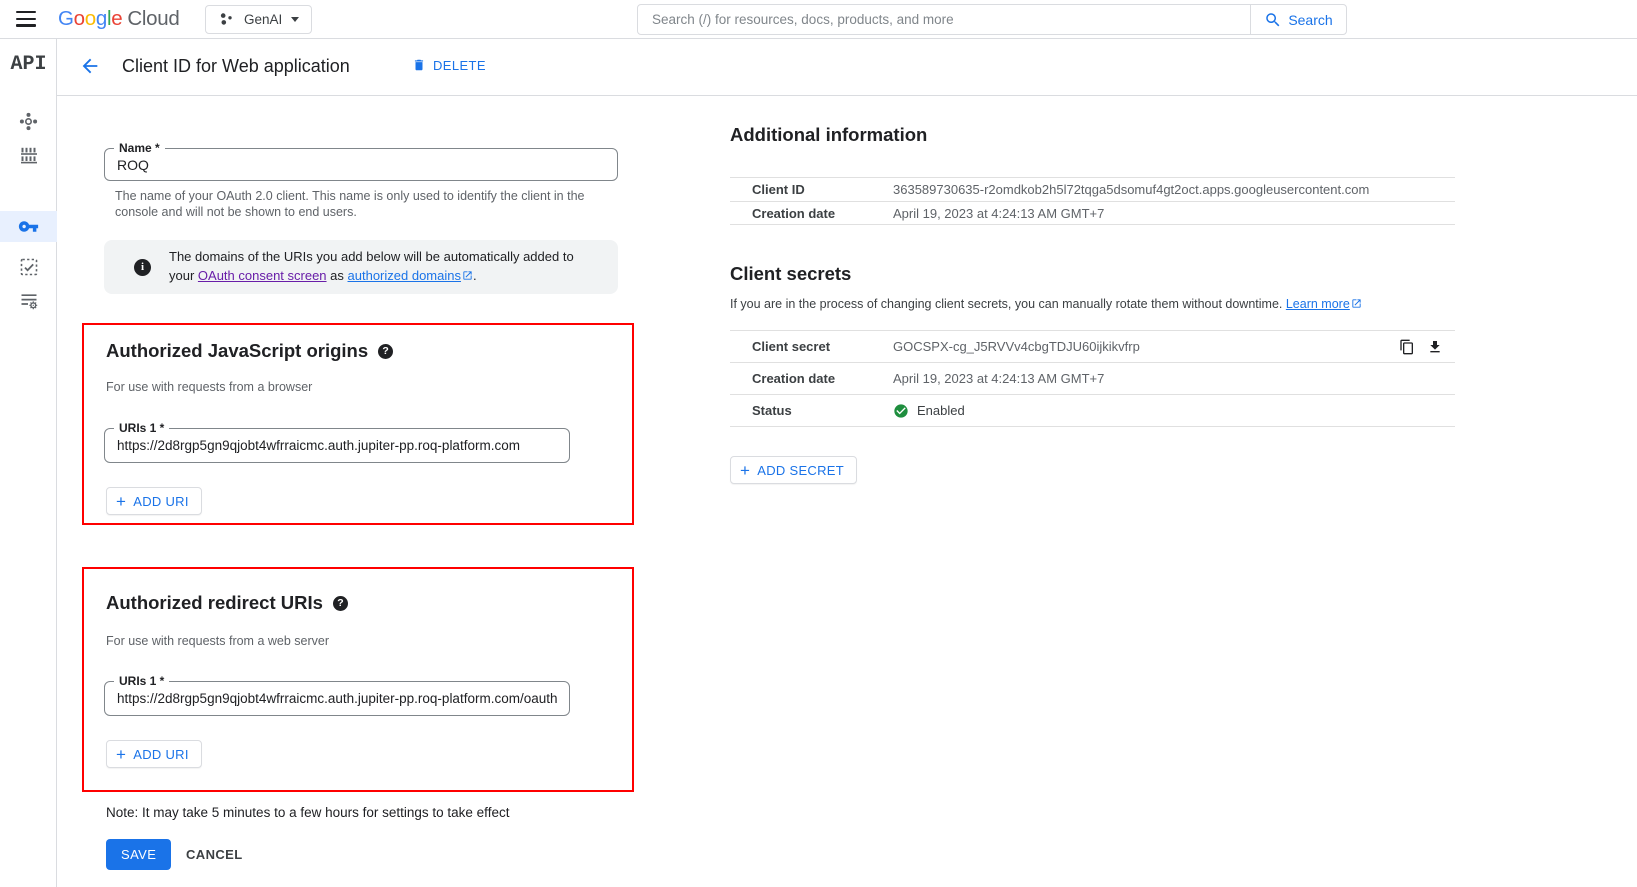  What do you see at coordinates (944, 19) in the screenshot?
I see `search-input` at bounding box center [944, 19].